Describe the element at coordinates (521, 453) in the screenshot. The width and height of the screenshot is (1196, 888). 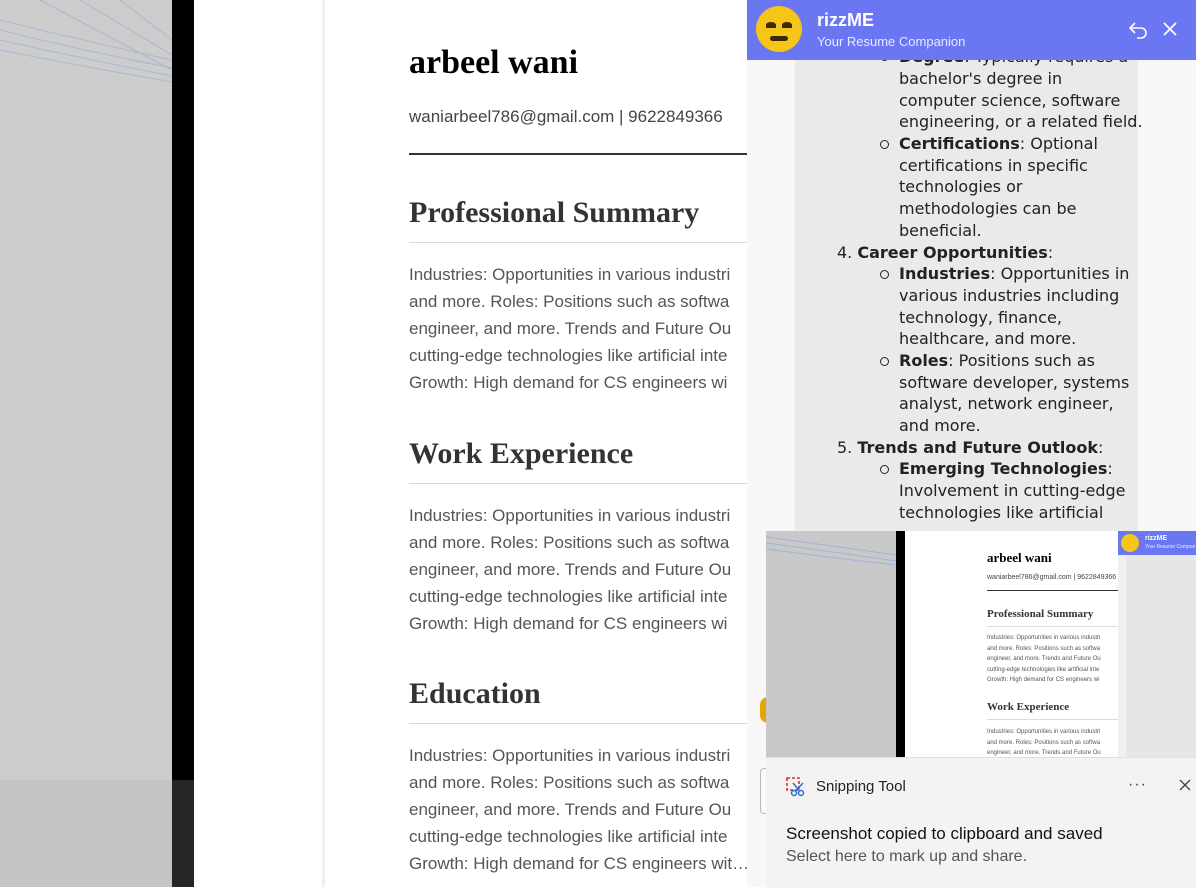
I see `section-heading-experience: Work Experience` at that location.